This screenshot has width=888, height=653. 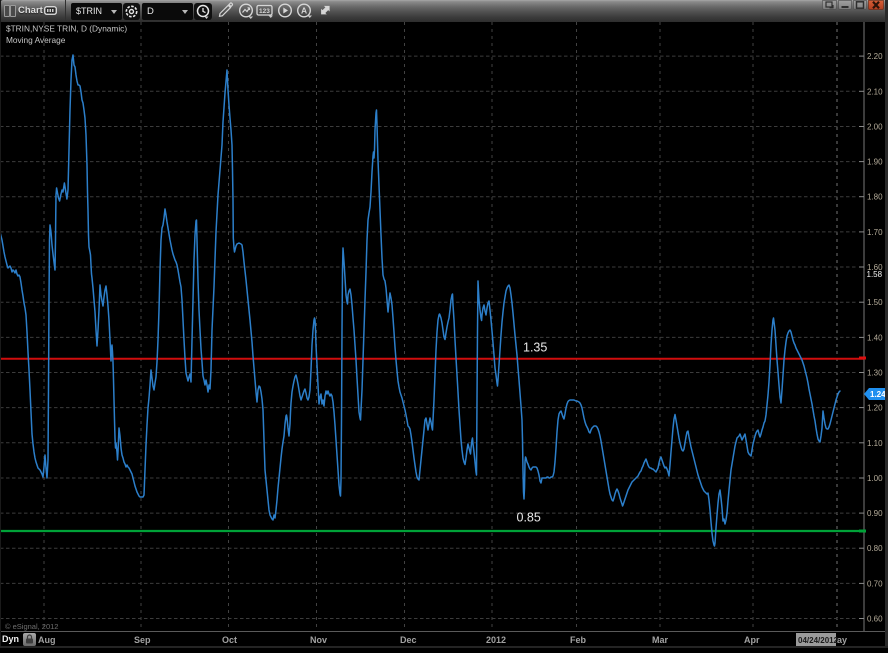 What do you see at coordinates (818, 640) in the screenshot?
I see `svg-text: 04/24/2012` at bounding box center [818, 640].